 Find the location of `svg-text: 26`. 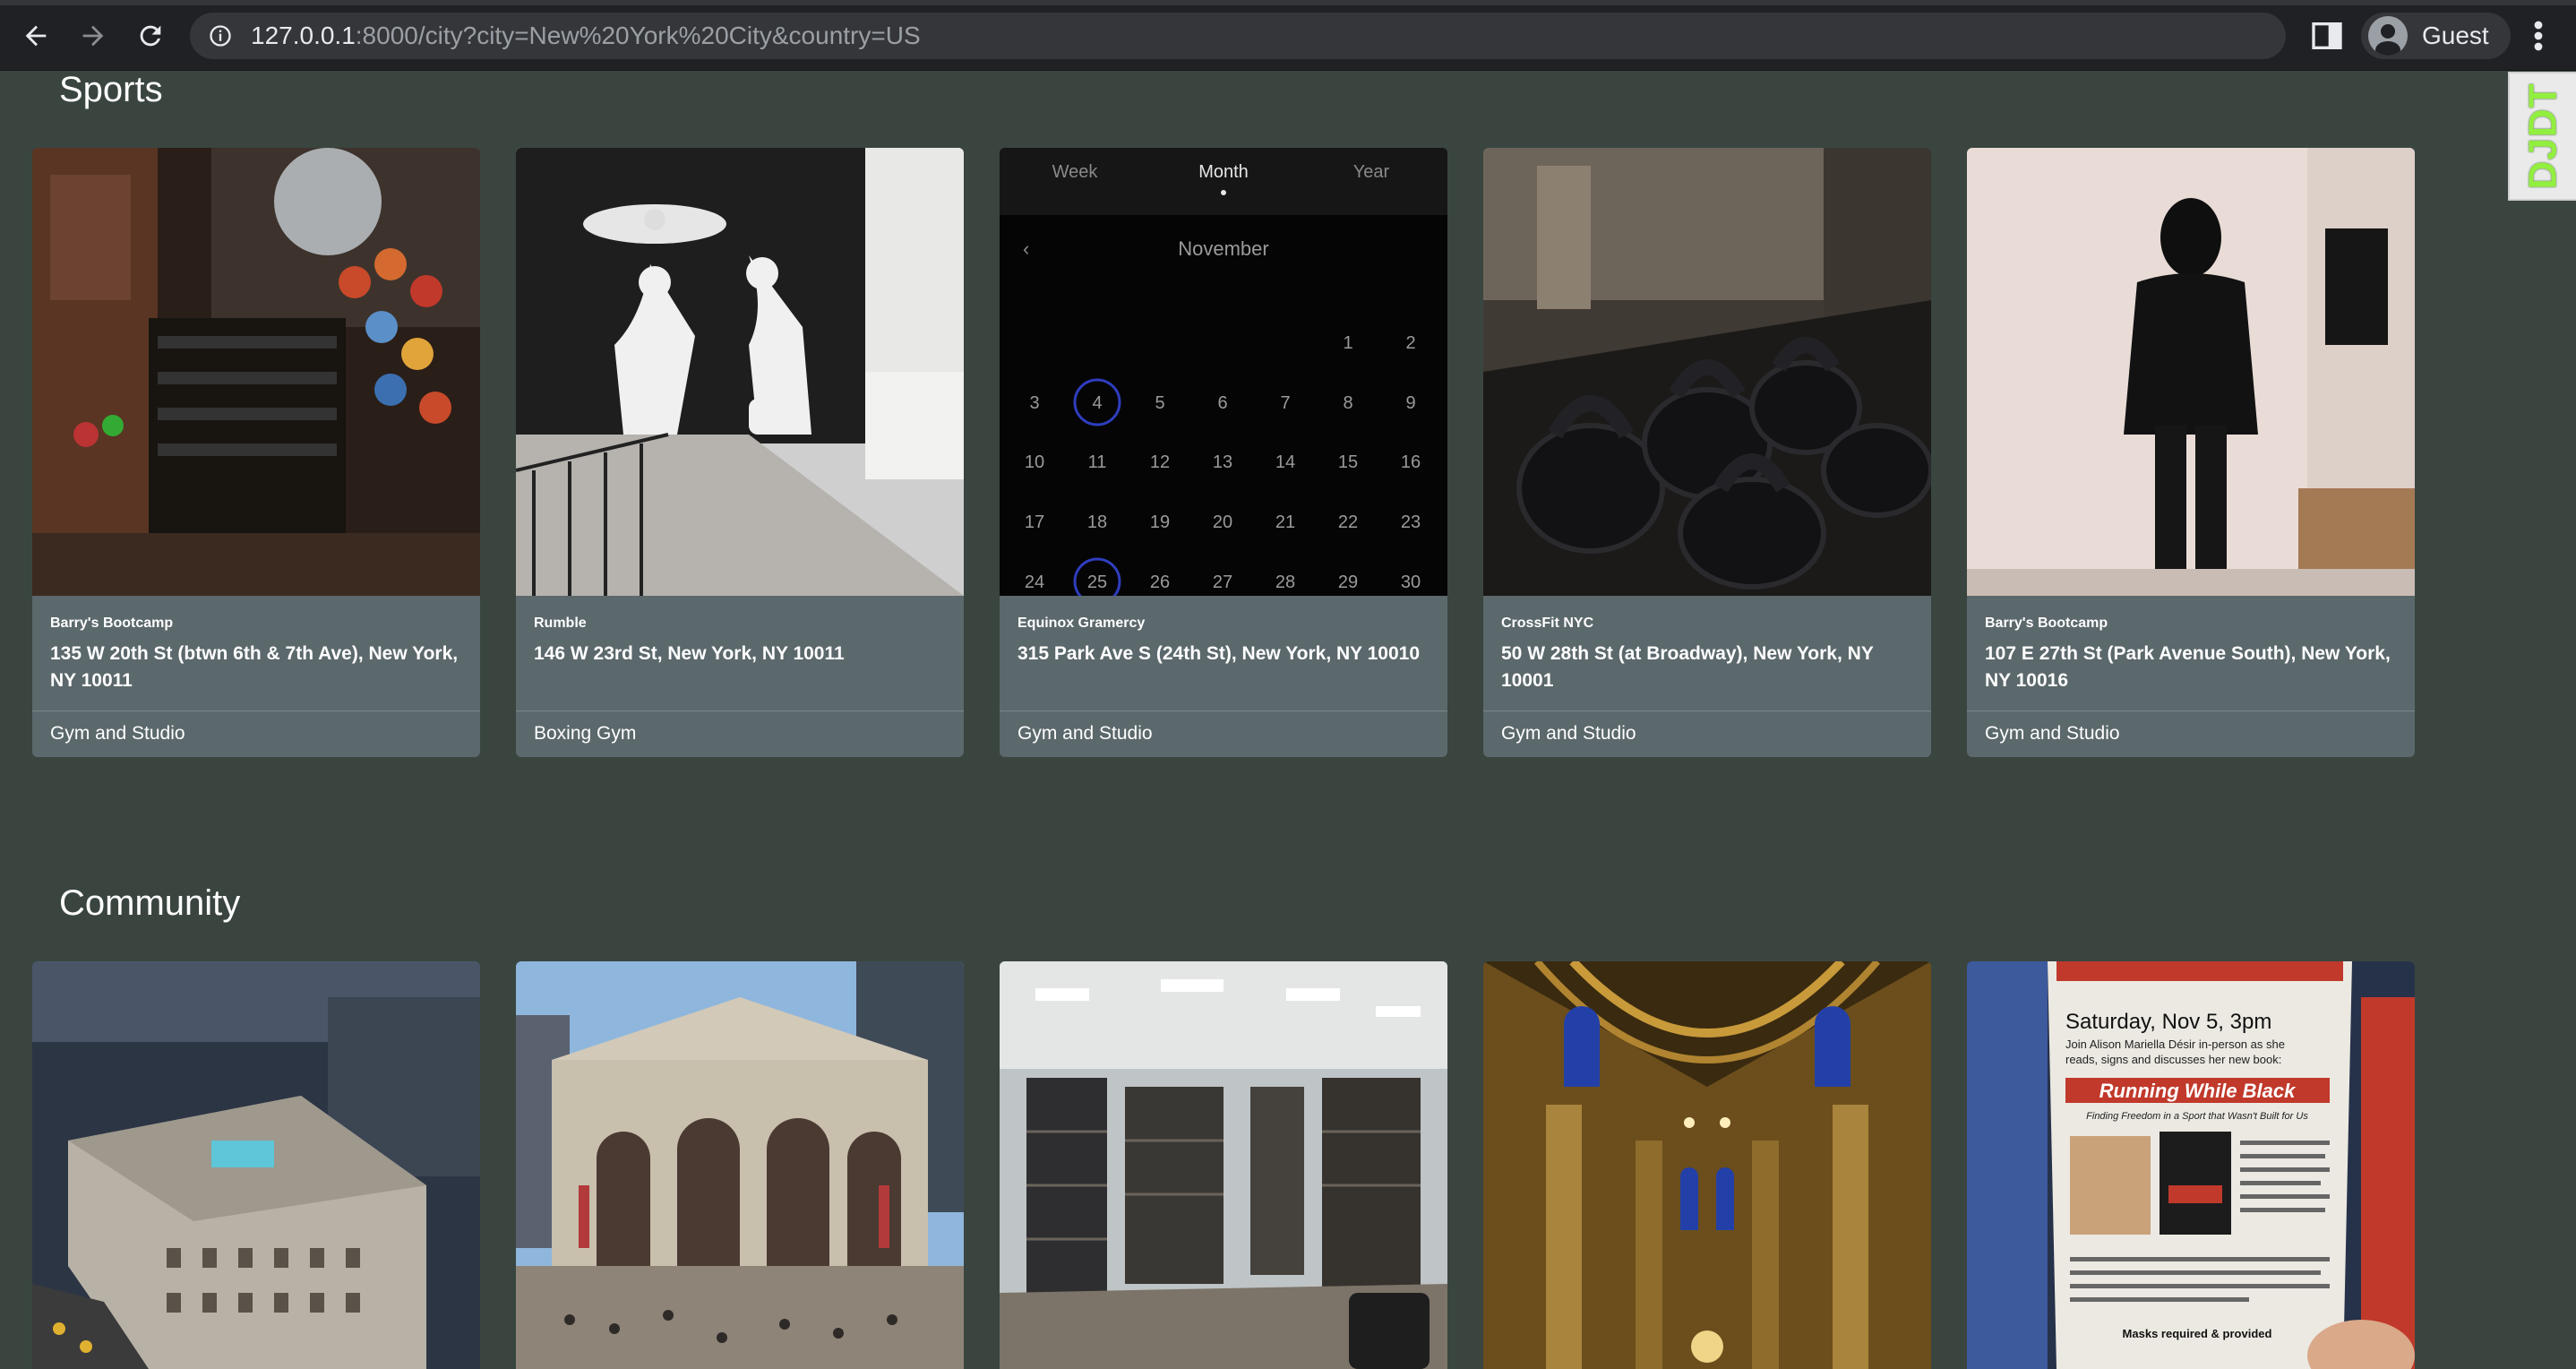

svg-text: 26 is located at coordinates (1160, 582).